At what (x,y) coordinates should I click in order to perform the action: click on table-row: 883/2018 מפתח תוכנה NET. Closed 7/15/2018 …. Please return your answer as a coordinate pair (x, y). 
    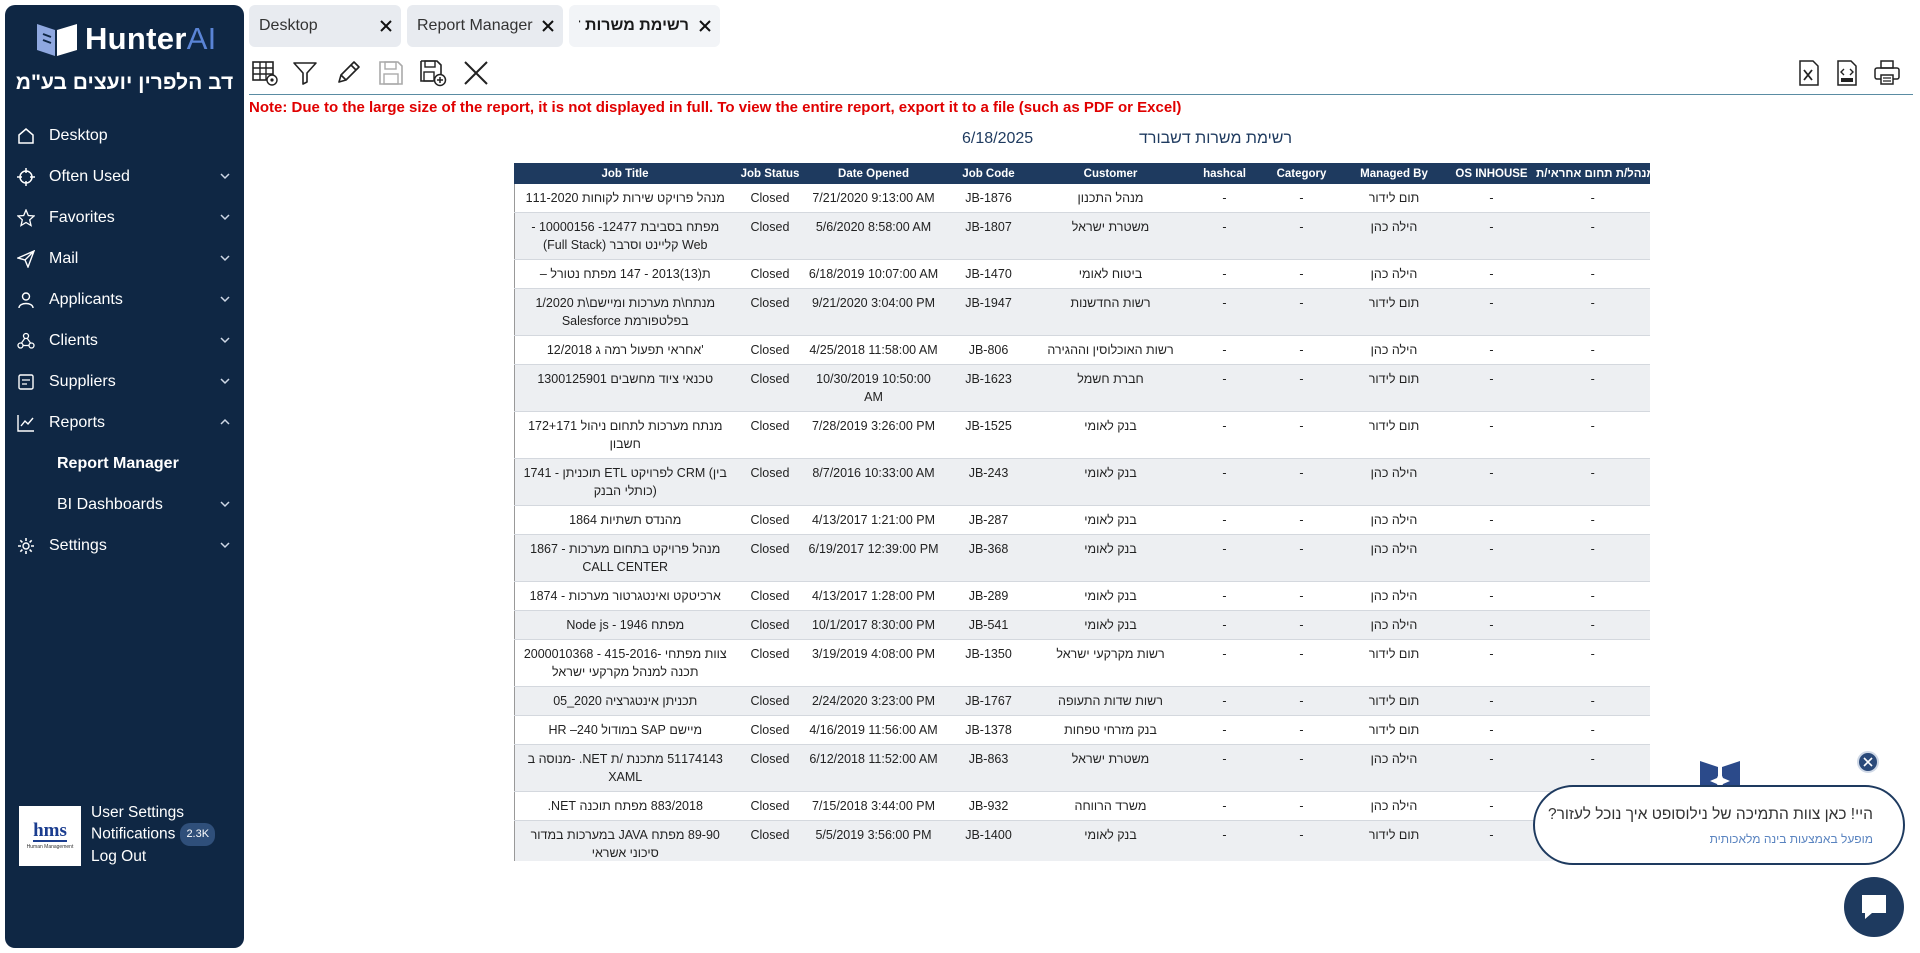
    Looking at the image, I should click on (1082, 806).